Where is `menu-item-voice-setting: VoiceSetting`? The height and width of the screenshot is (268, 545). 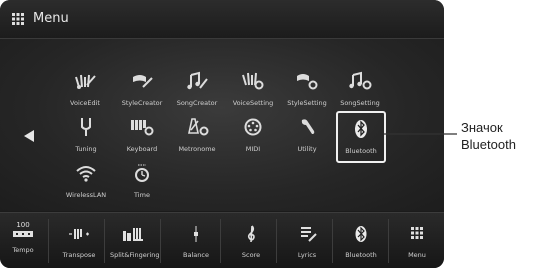
menu-item-voice-setting: VoiceSetting is located at coordinates (253, 91).